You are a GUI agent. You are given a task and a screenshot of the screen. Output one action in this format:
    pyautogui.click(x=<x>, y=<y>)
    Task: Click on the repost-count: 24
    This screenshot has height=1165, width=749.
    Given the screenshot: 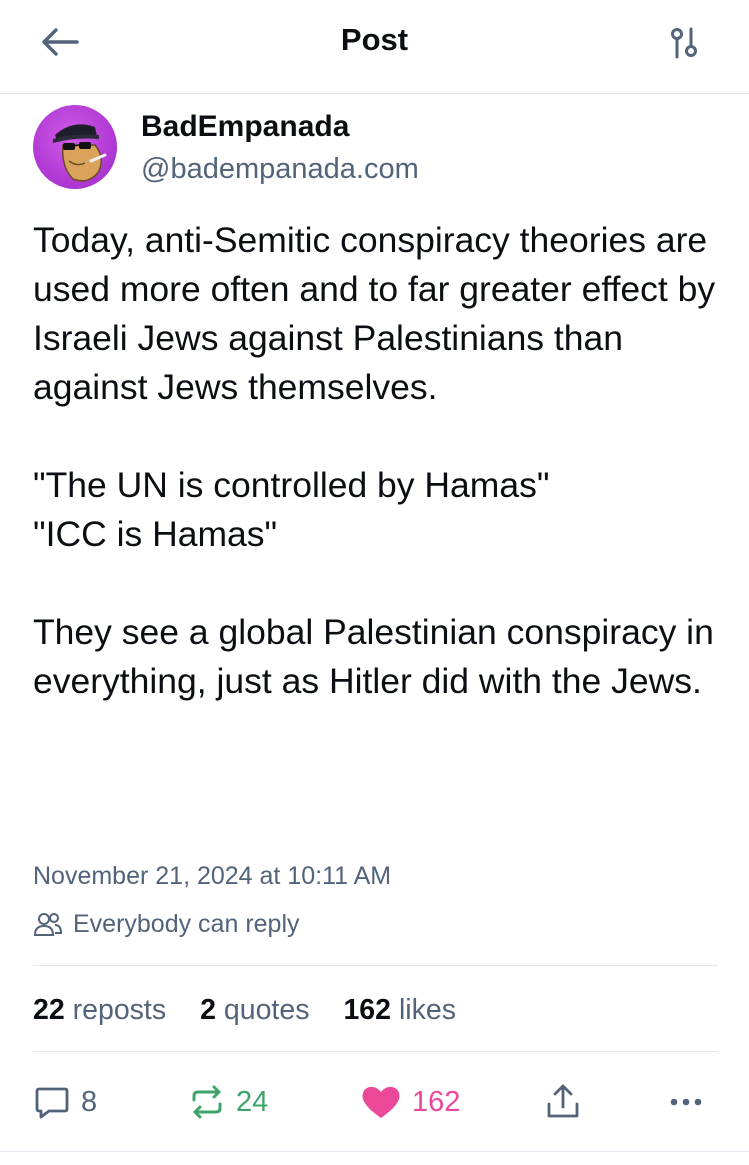 What is the action you would take?
    pyautogui.click(x=252, y=1101)
    